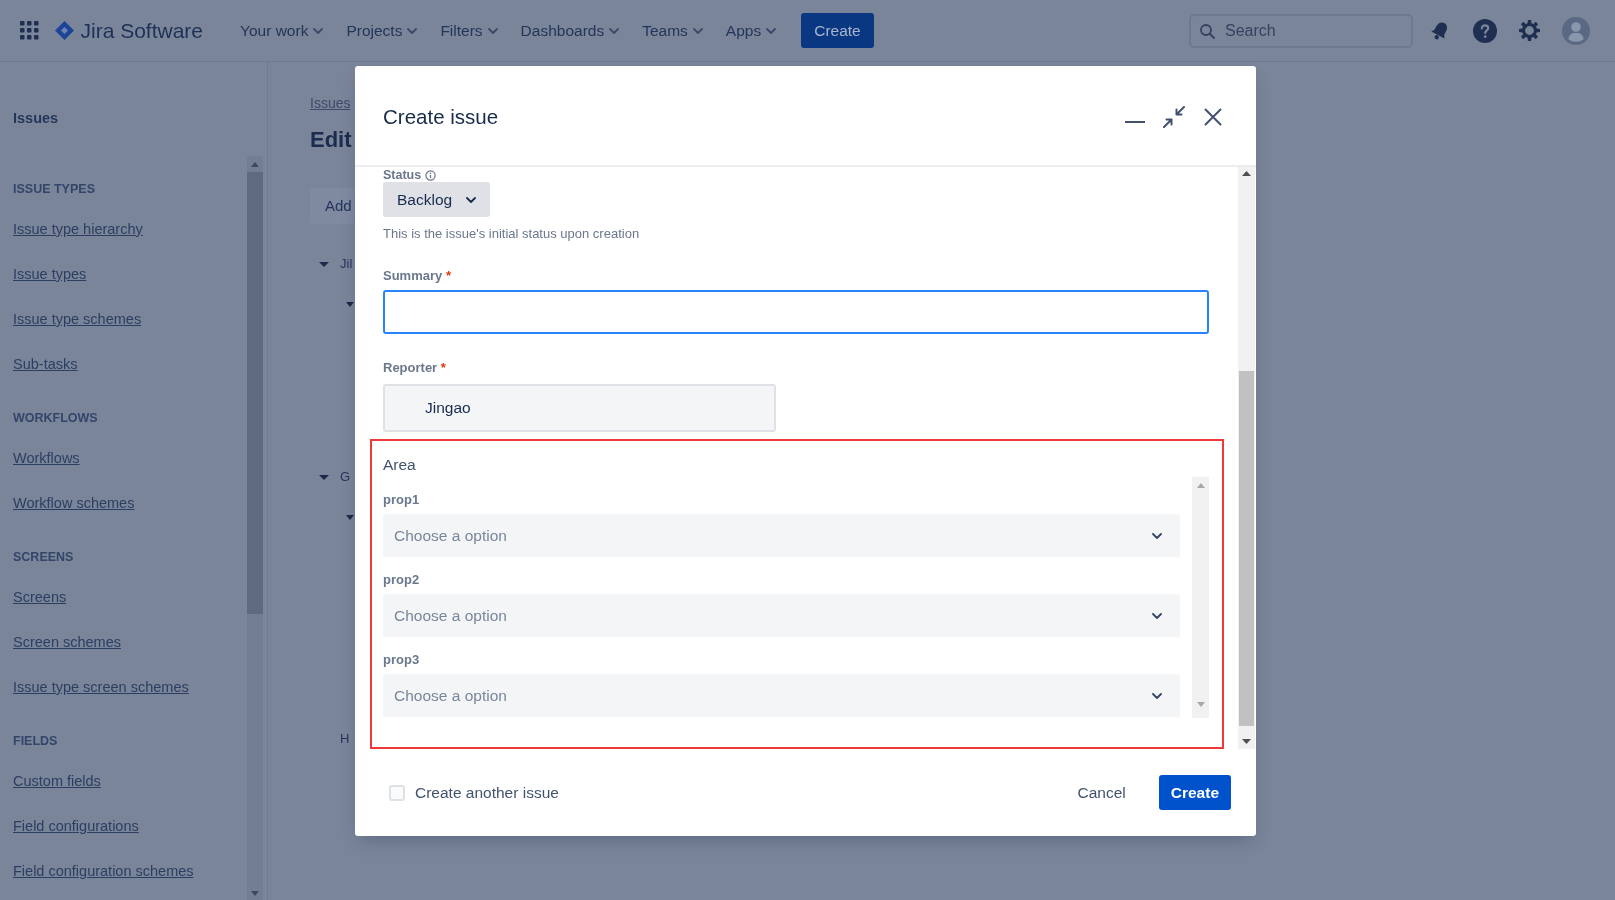 The height and width of the screenshot is (900, 1615). What do you see at coordinates (1101, 792) in the screenshot?
I see `cancel-button: Cancel` at bounding box center [1101, 792].